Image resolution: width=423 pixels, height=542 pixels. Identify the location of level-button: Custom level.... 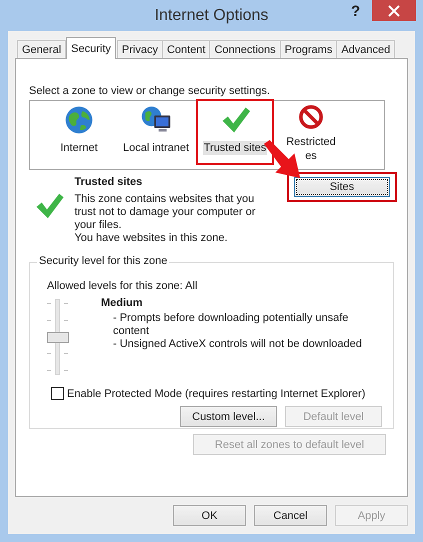
(228, 416).